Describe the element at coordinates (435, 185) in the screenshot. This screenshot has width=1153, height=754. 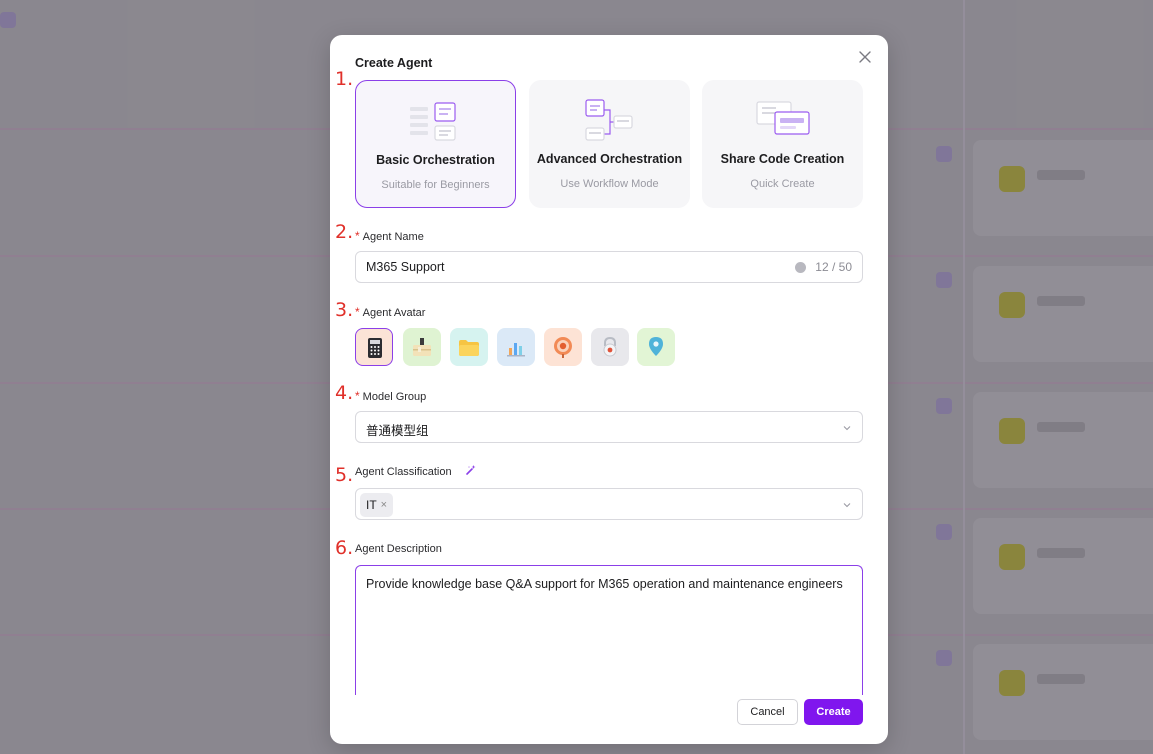
I see `card-subtitle: Suitable for Beginners` at that location.